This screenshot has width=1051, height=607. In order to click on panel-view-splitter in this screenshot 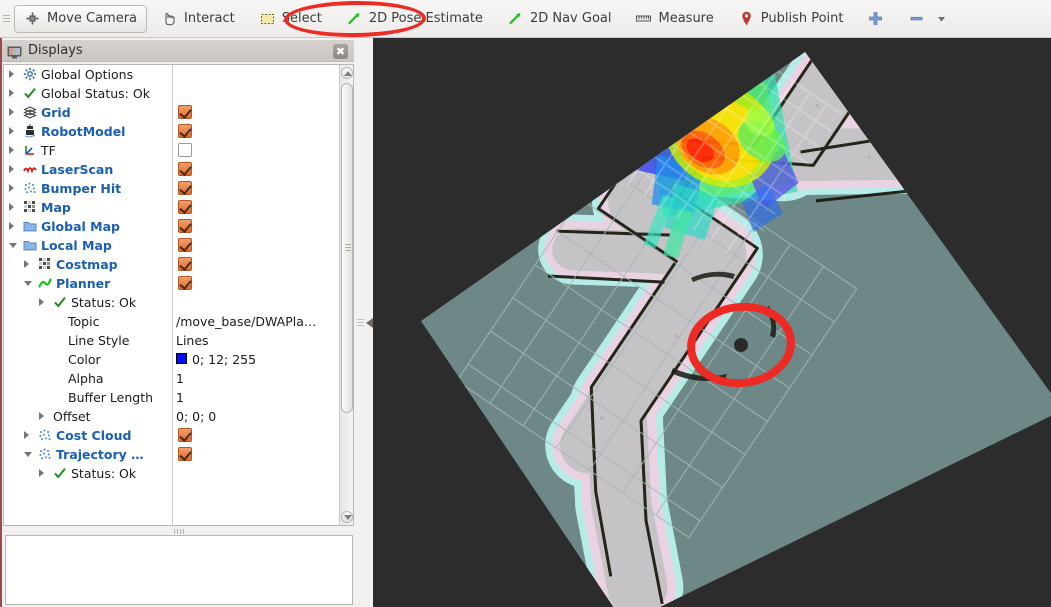, I will do `click(364, 322)`.